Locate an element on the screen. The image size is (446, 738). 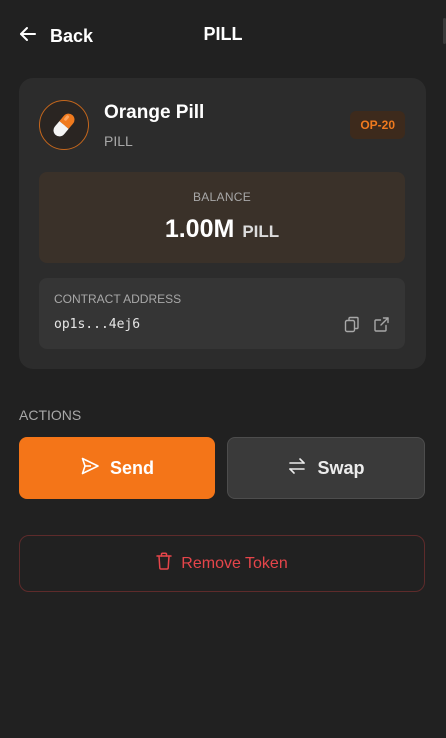
contract-address: op1s...4ej6 is located at coordinates (97, 324).